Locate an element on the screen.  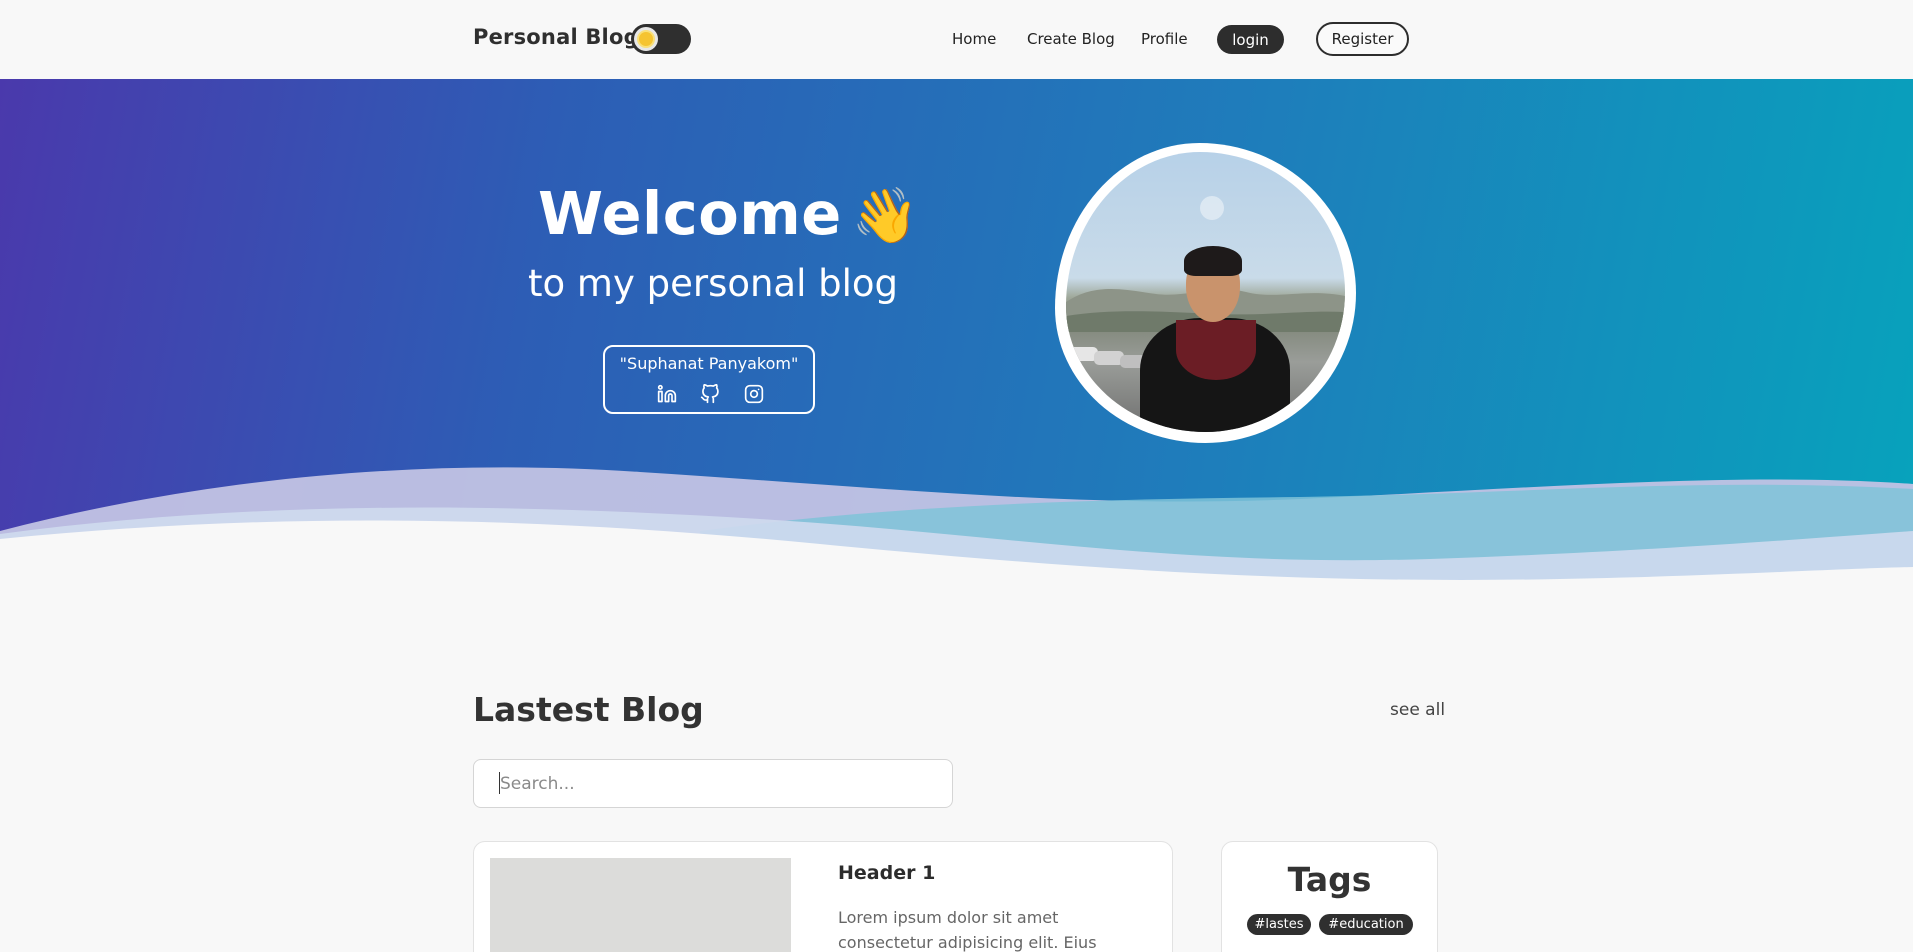
see-all-link: see all is located at coordinates (1417, 710).